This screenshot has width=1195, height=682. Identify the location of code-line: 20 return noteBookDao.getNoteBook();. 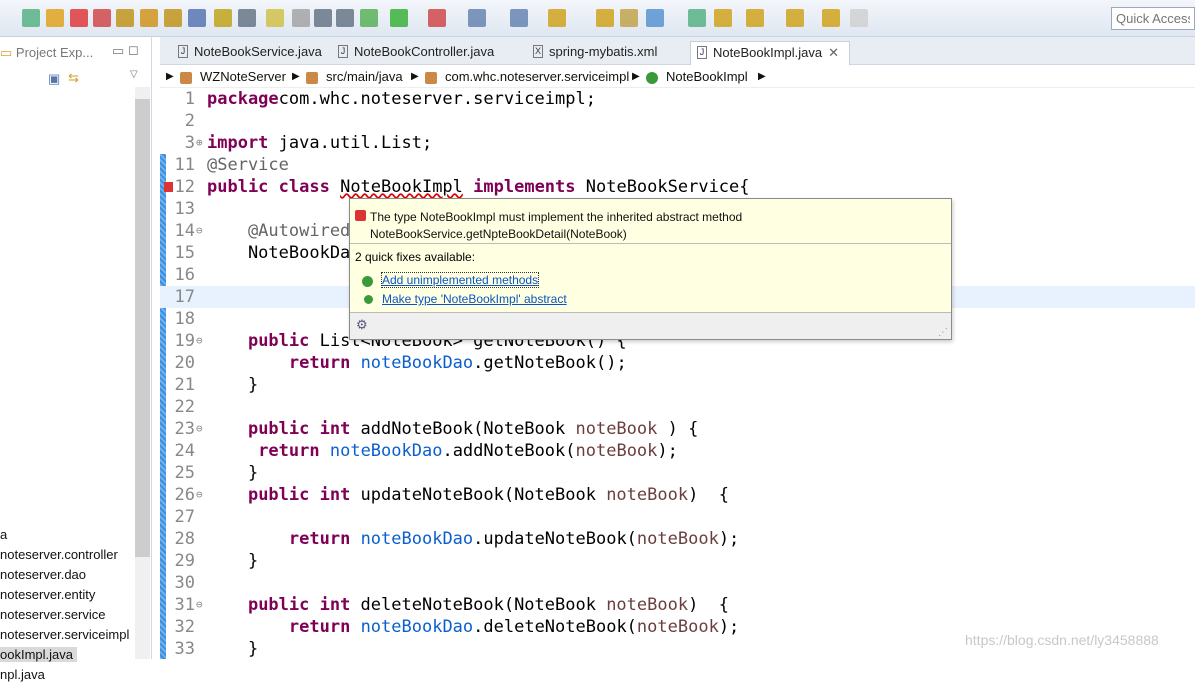
(677, 363).